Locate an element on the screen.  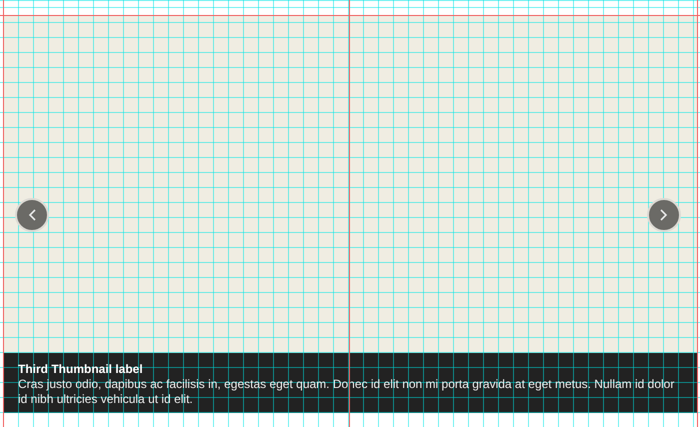
chevron-left-icon is located at coordinates (32, 215).